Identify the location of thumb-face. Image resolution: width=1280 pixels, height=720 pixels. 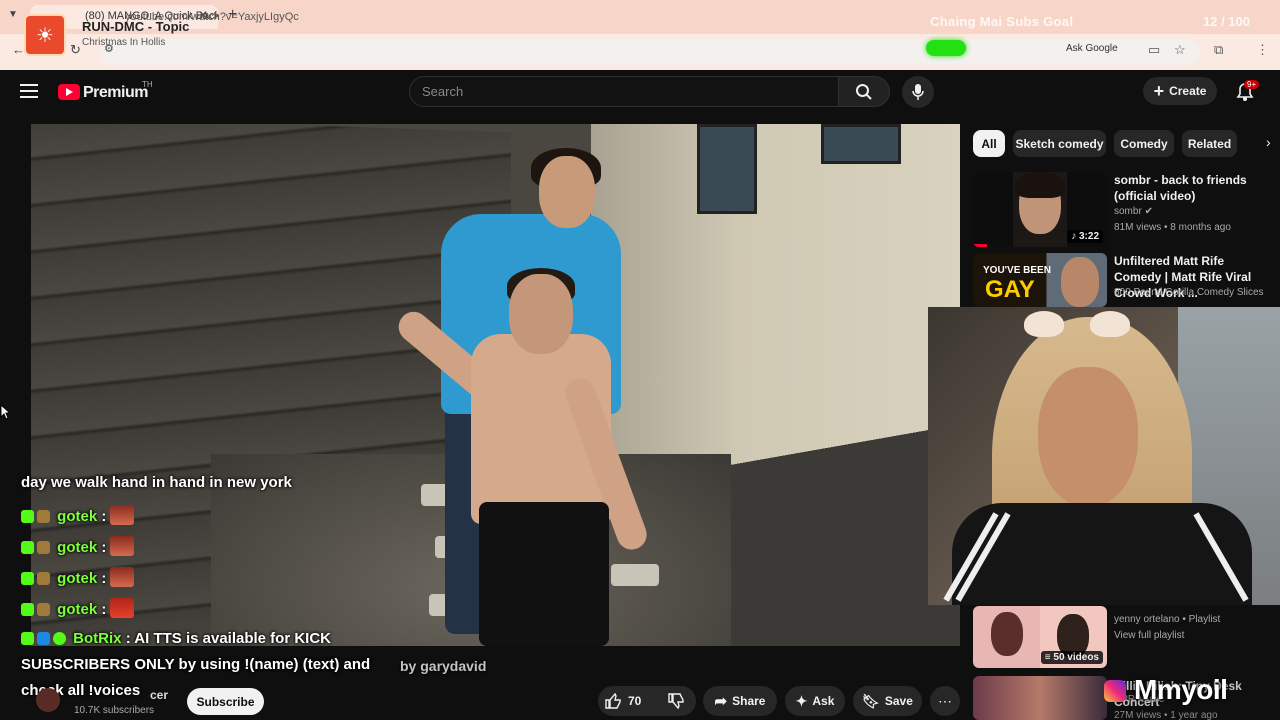
(1007, 634).